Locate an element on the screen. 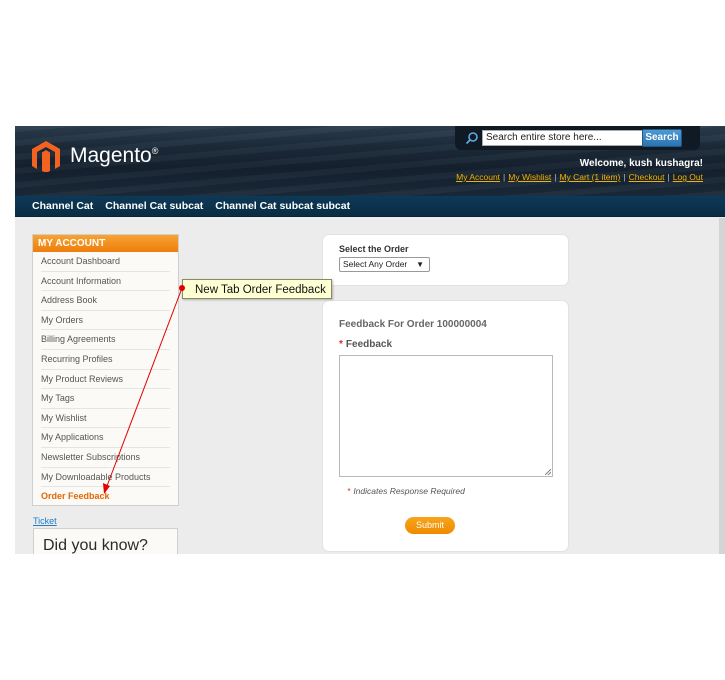 The height and width of the screenshot is (680, 725). sidebar-item-my-downloadable-products: My Downloadable Products is located at coordinates (105, 478).